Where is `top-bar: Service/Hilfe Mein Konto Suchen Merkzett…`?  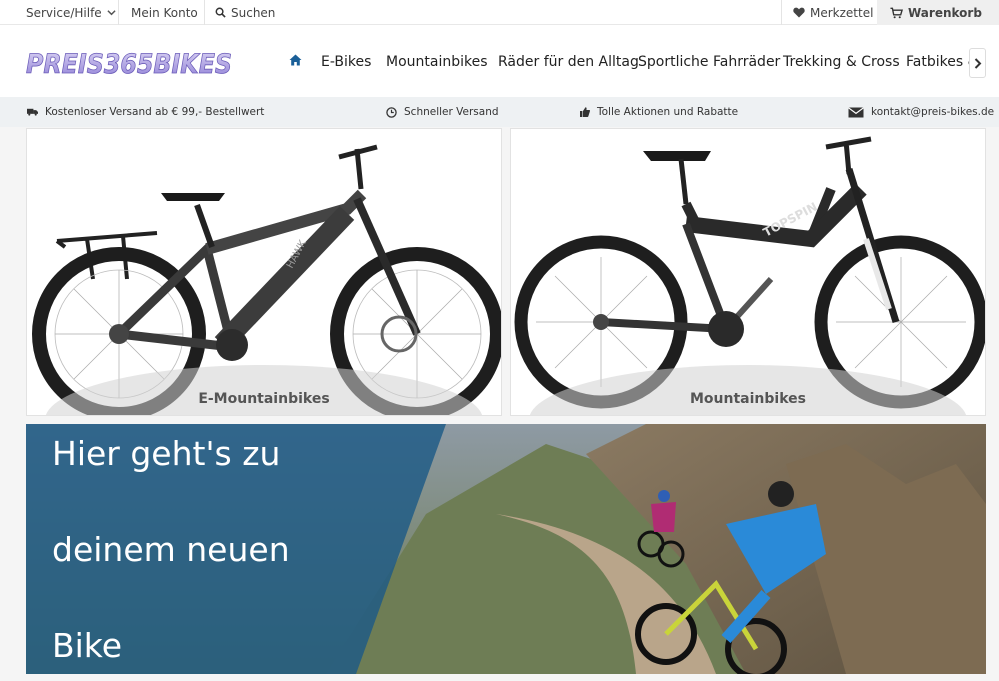
top-bar: Service/Hilfe Mein Konto Suchen Merkzett… is located at coordinates (499, 12).